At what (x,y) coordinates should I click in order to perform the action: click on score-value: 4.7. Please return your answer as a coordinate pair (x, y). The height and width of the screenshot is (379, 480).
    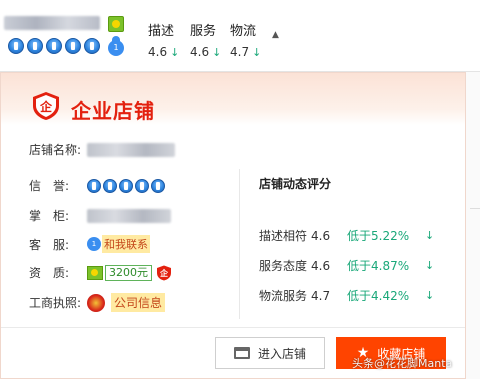
    Looking at the image, I should click on (240, 52).